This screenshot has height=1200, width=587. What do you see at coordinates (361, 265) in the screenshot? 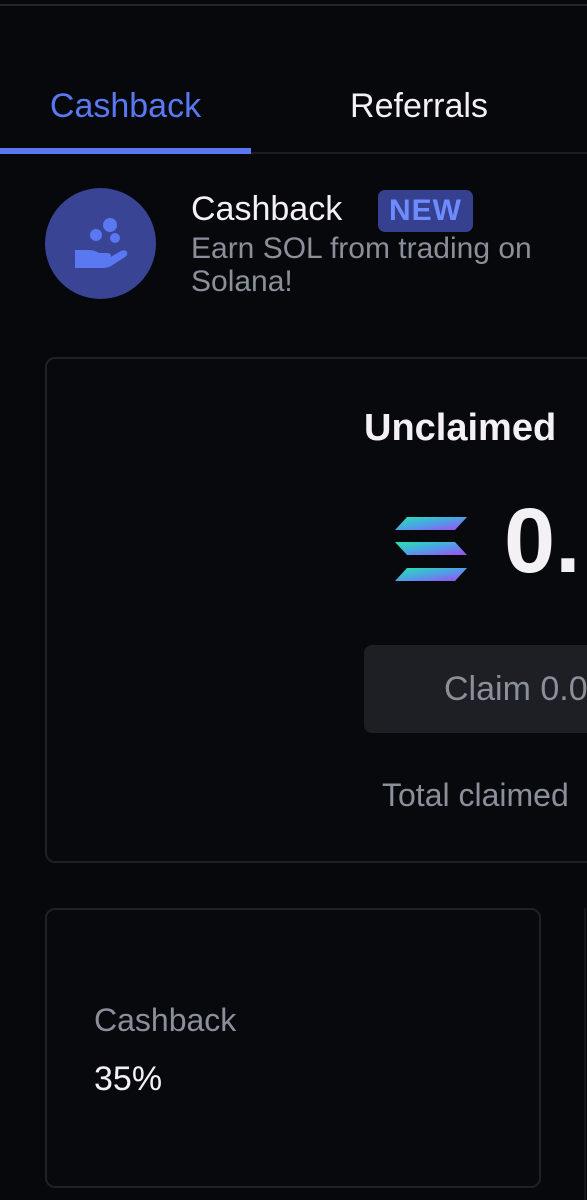
I see `header-subtitle: Earn SOL from trading on Solana!` at bounding box center [361, 265].